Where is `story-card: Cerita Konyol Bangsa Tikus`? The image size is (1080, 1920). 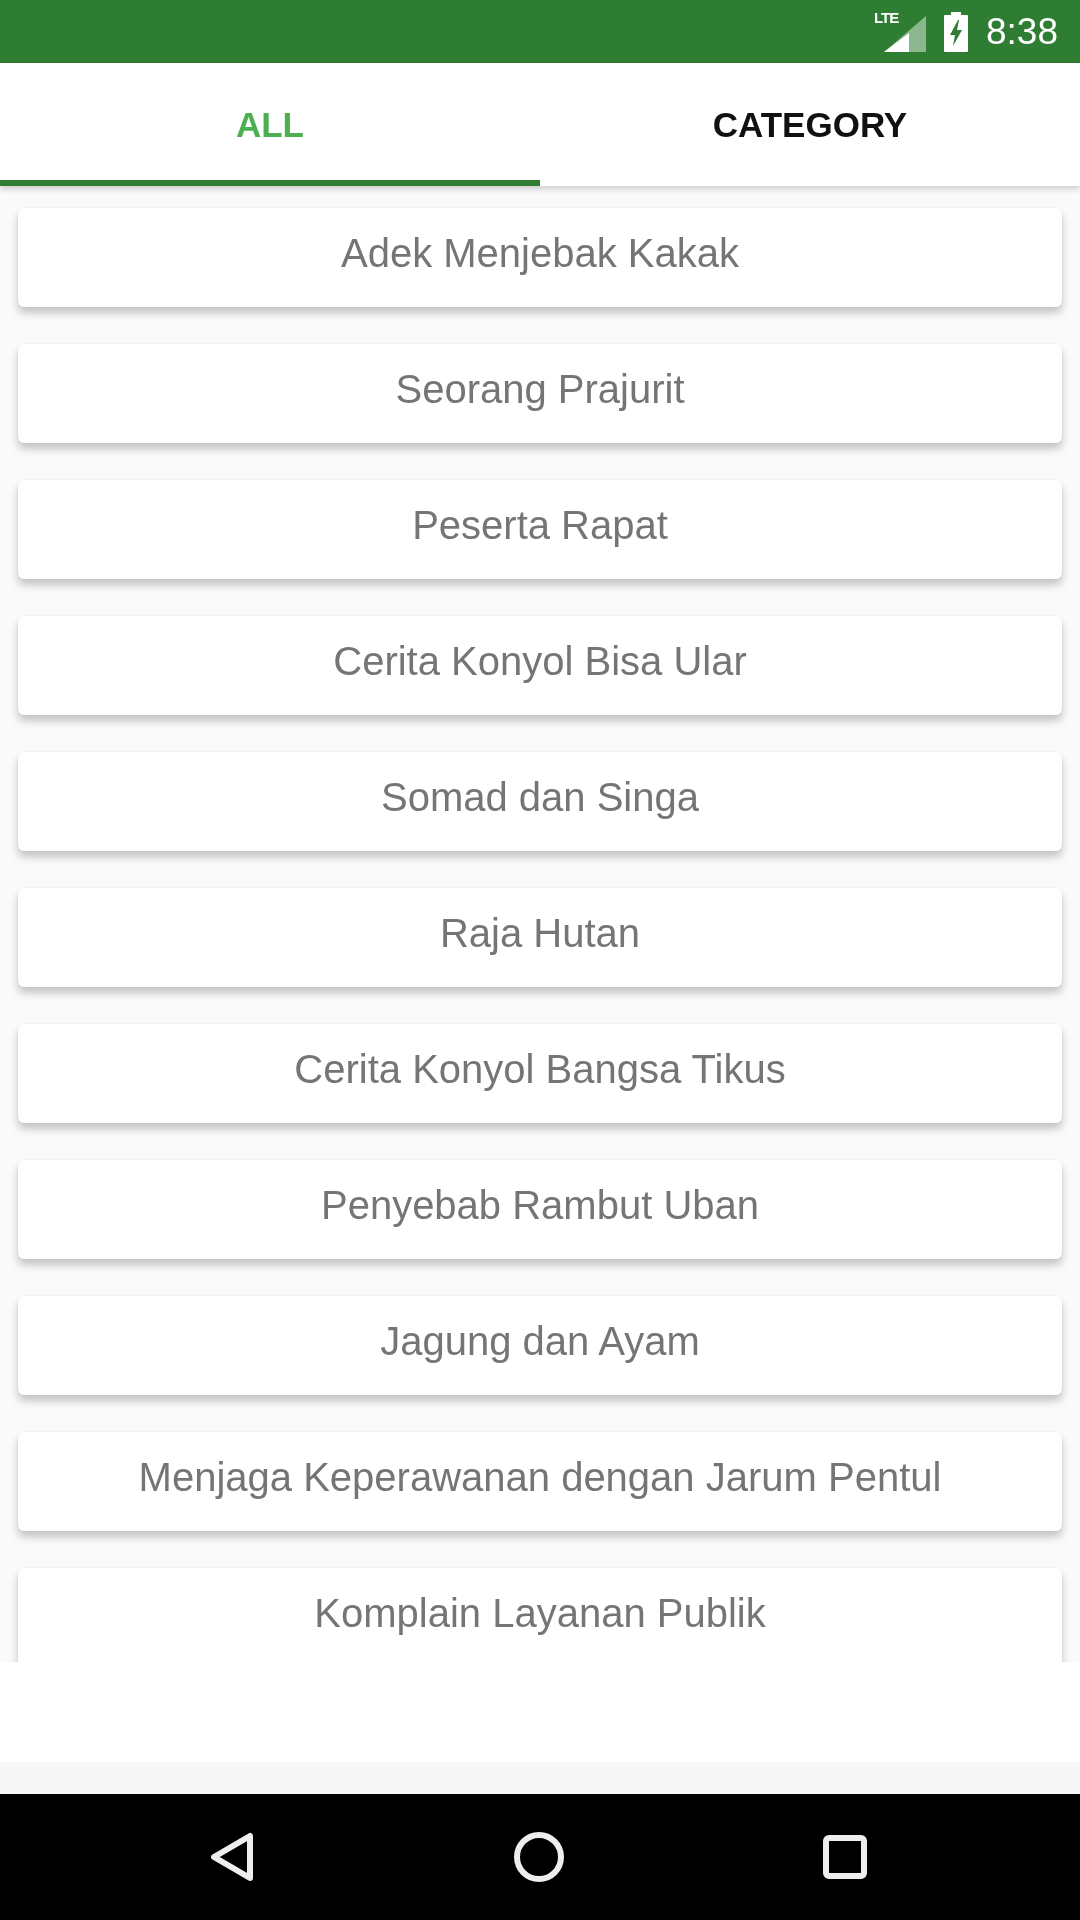 story-card: Cerita Konyol Bangsa Tikus is located at coordinates (540, 1073).